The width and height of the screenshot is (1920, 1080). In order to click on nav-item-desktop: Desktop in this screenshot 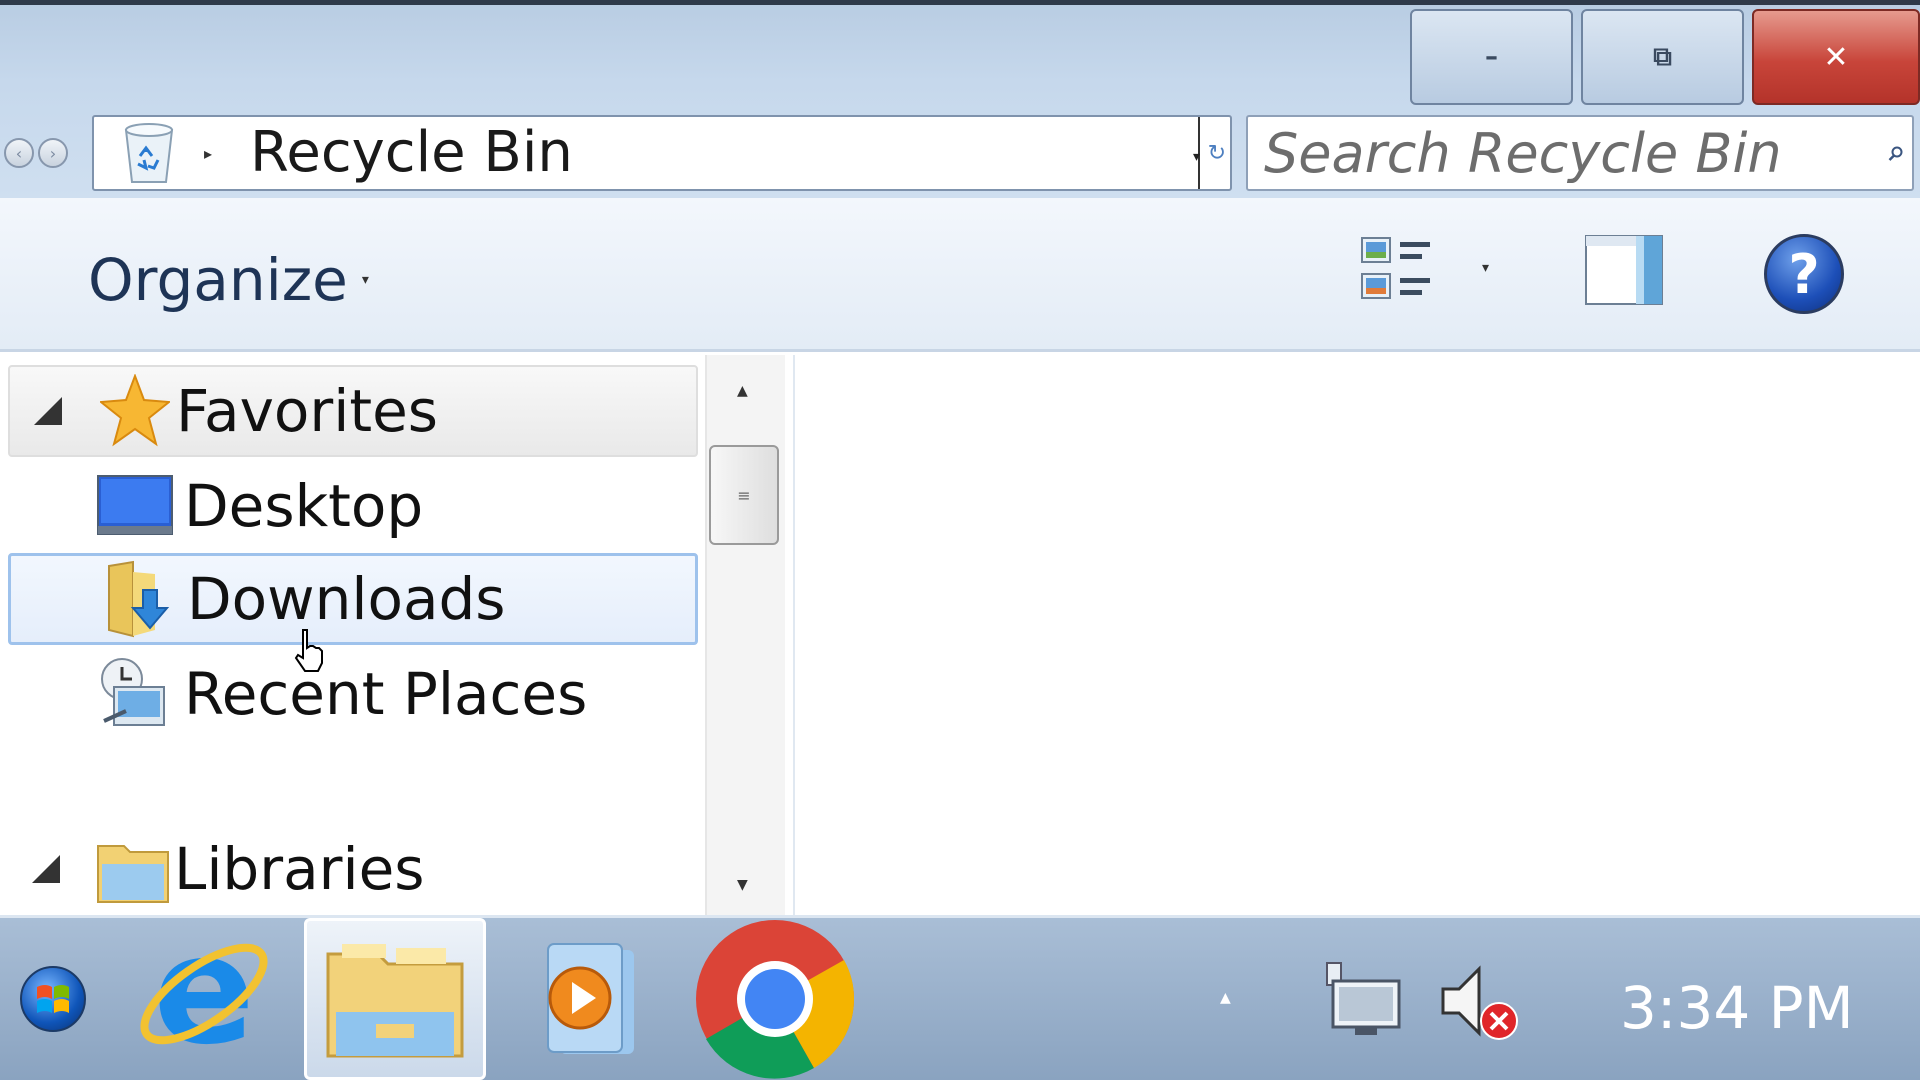, I will do `click(353, 506)`.